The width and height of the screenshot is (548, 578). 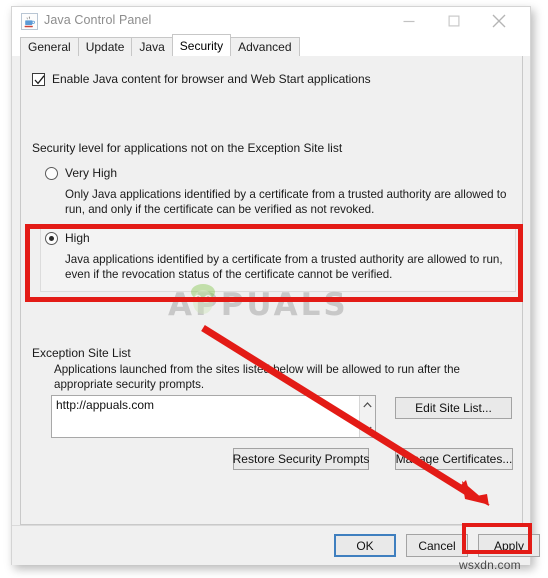 I want to click on chevron-down-icon, so click(x=367, y=428).